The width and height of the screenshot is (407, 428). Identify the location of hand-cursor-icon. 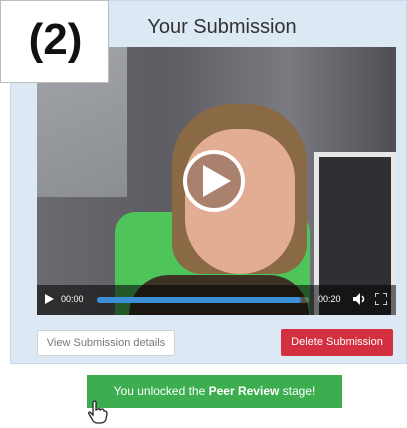
(98, 412).